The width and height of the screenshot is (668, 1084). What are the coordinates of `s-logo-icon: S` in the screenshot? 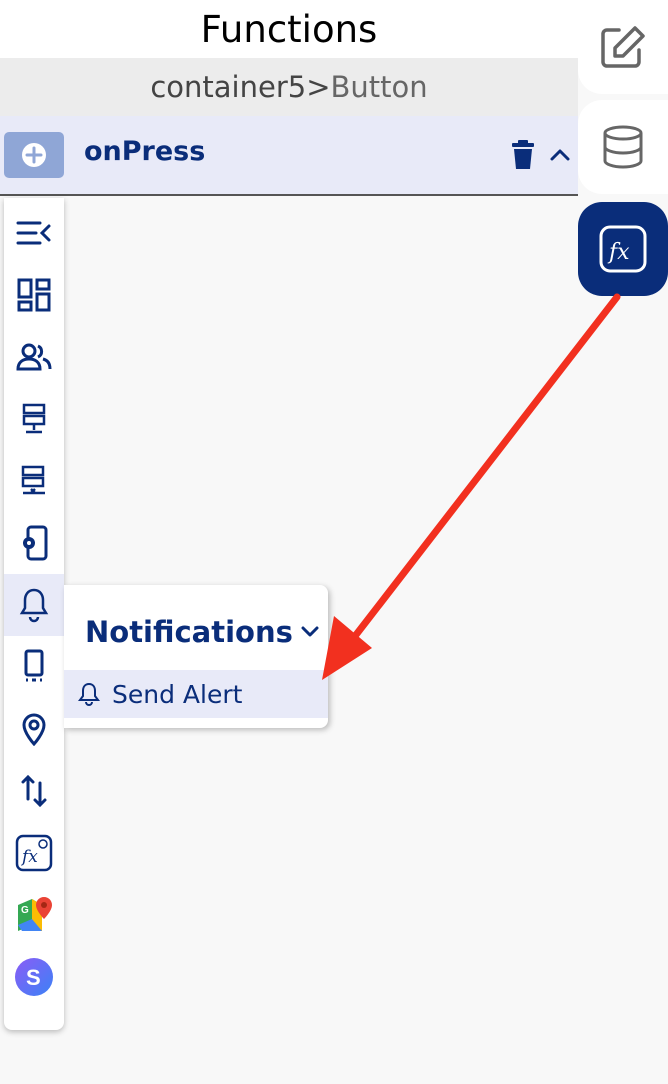 It's located at (34, 977).